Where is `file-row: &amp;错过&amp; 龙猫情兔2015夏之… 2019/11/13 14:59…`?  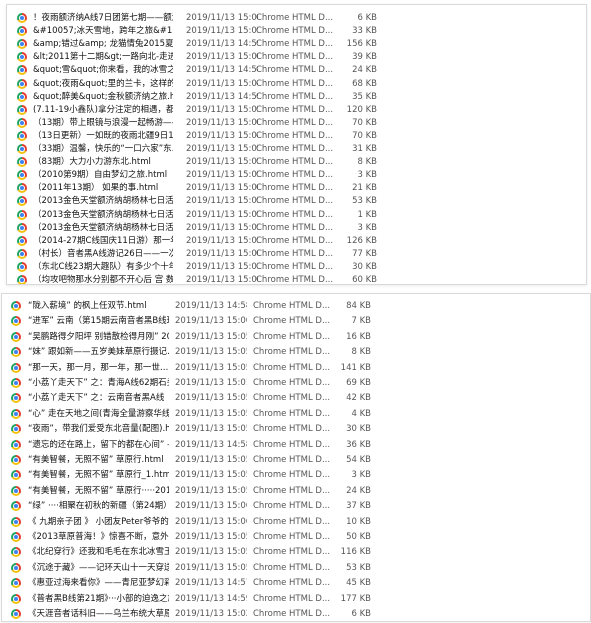
file-row: &amp;错过&amp; 龙猫情兔2015夏之… 2019/11/13 14:59… is located at coordinates (296, 44).